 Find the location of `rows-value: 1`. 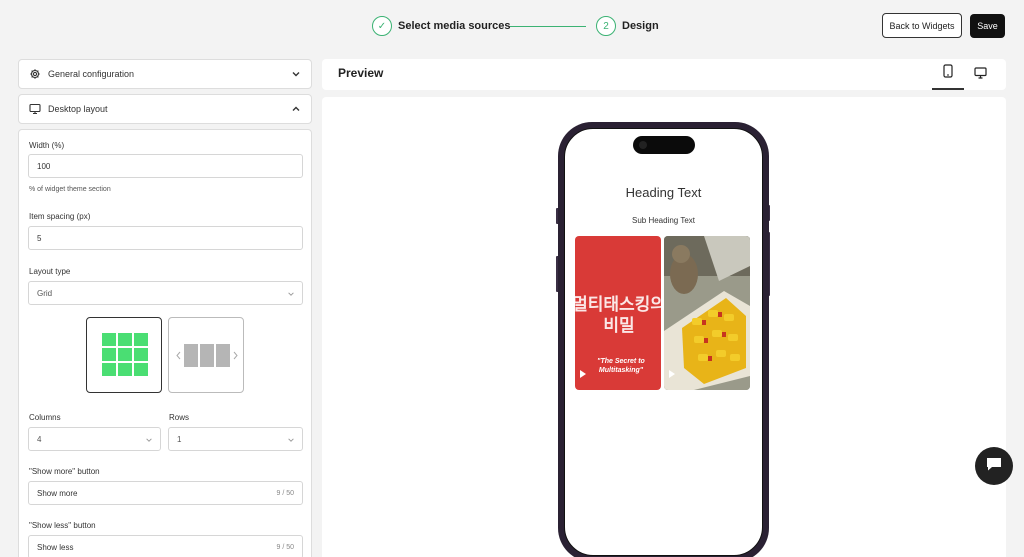

rows-value: 1 is located at coordinates (179, 439).